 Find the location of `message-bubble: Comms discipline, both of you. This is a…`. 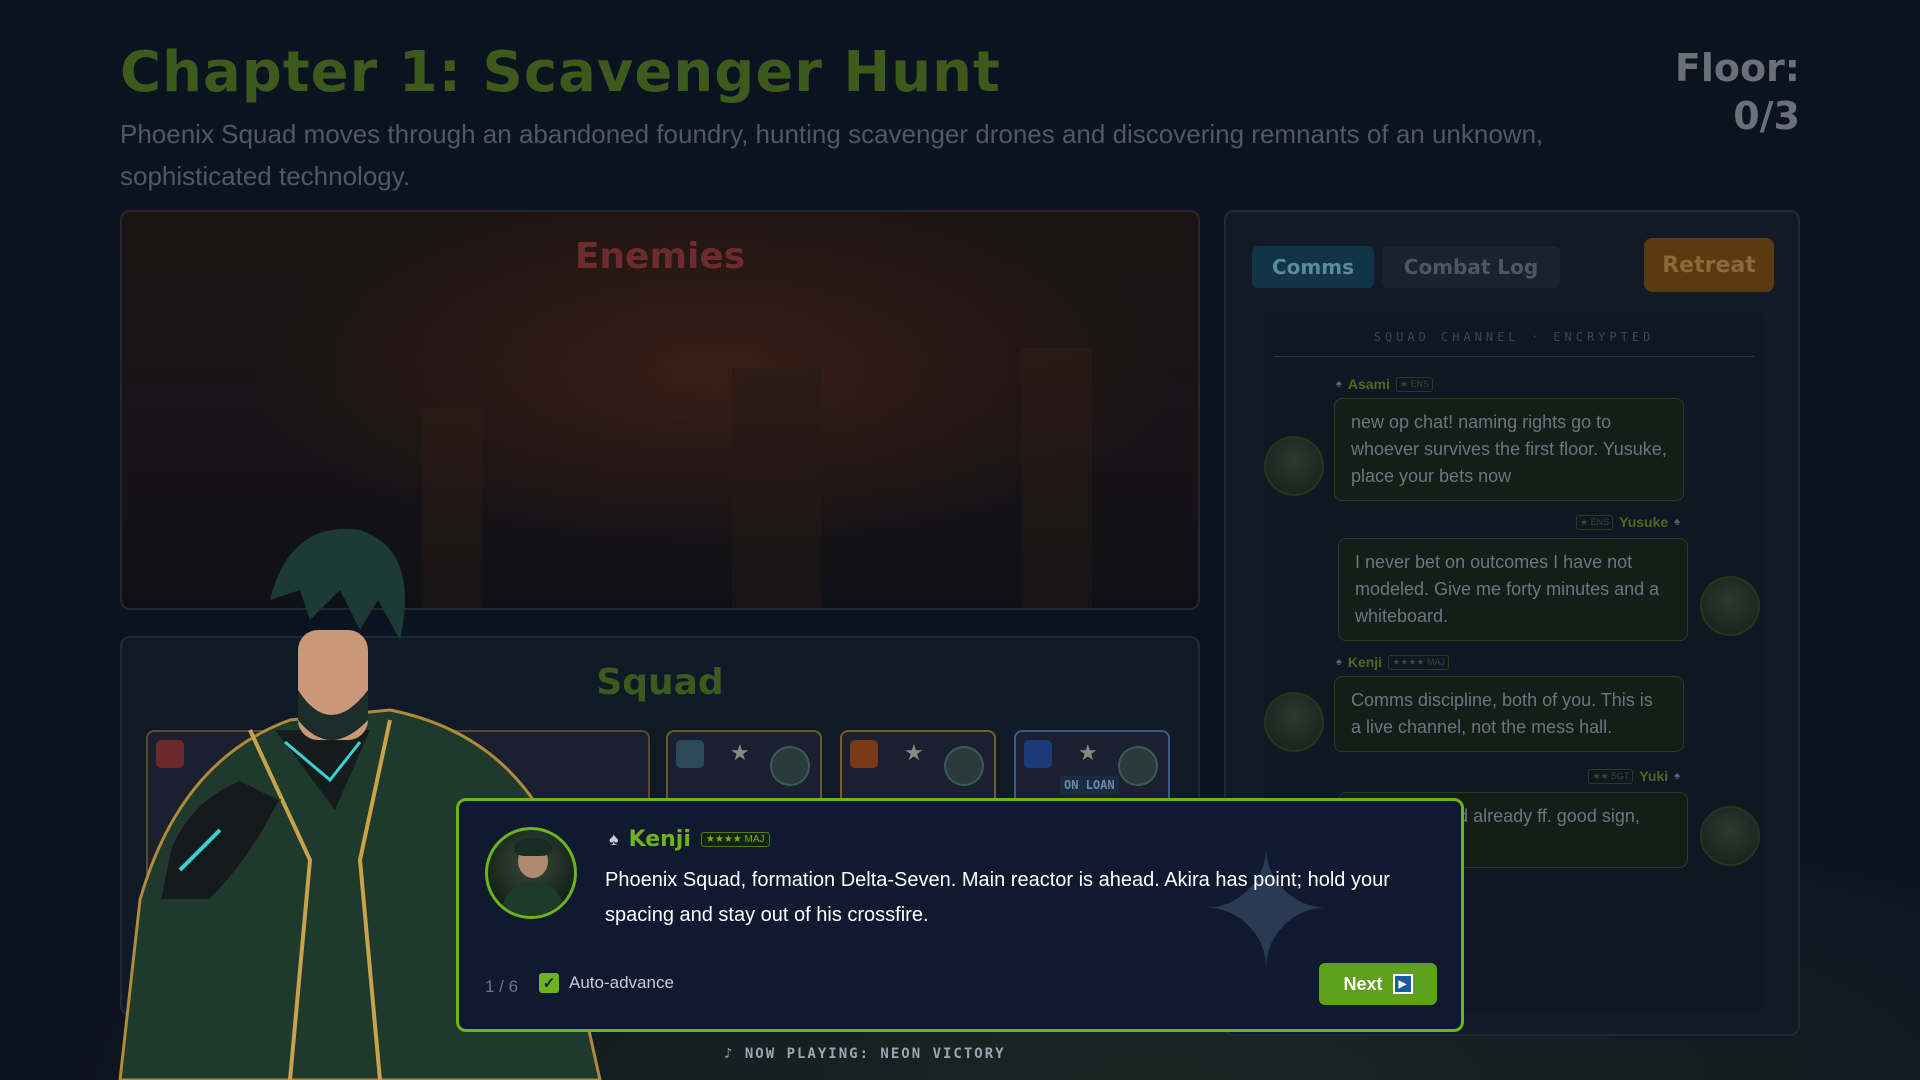

message-bubble: Comms discipline, both of you. This is a… is located at coordinates (1509, 714).